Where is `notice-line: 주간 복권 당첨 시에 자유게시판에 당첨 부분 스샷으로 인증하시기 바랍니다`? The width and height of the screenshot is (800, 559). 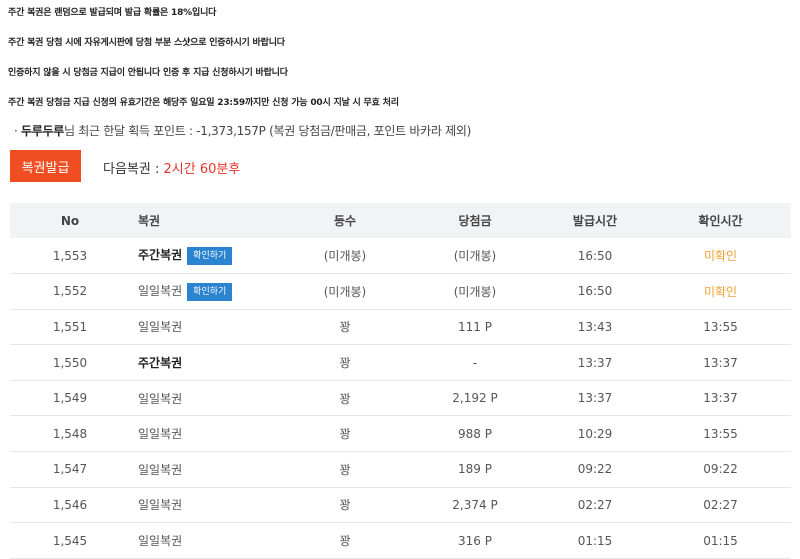 notice-line: 주간 복권 당첨 시에 자유게시판에 당첨 부분 스샷으로 인증하시기 바랍니다 is located at coordinates (146, 43).